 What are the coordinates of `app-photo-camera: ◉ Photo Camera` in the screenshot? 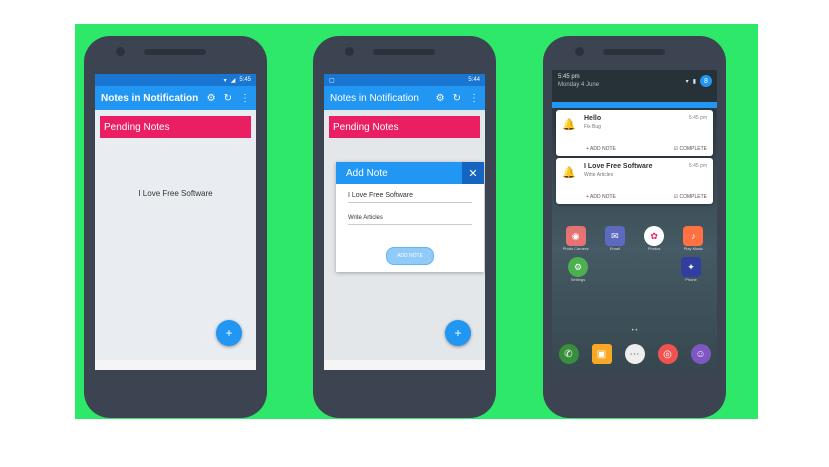 It's located at (576, 238).